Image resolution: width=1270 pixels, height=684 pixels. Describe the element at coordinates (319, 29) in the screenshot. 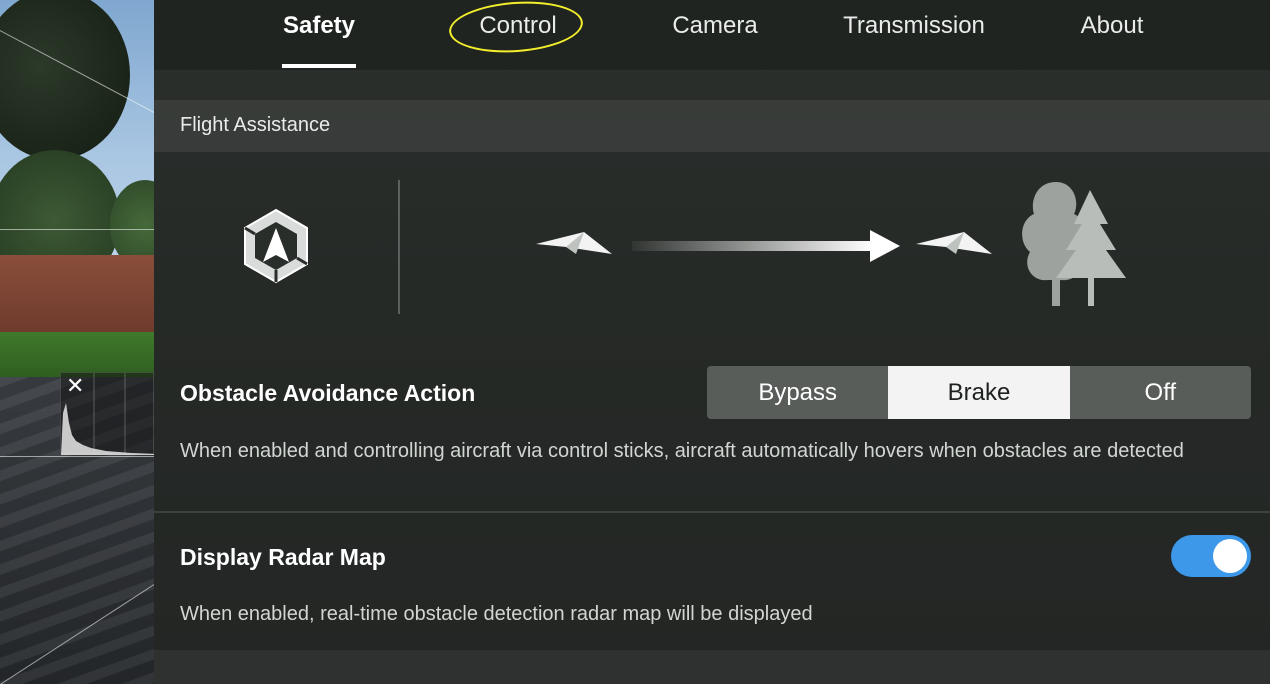

I see `tab-safety: Safety` at that location.